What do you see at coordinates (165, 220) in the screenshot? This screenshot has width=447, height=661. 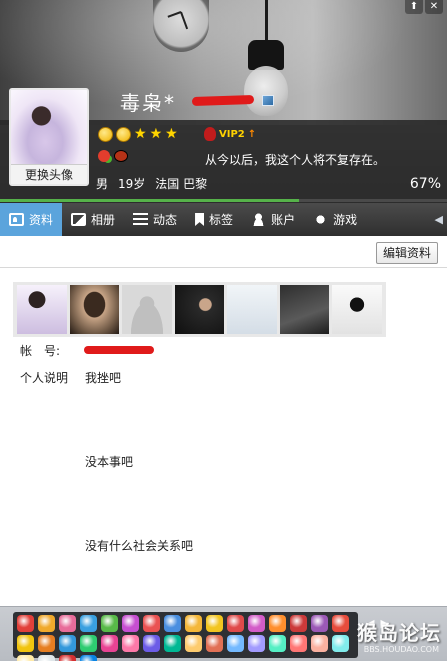 I see `tab-label: 动态` at bounding box center [165, 220].